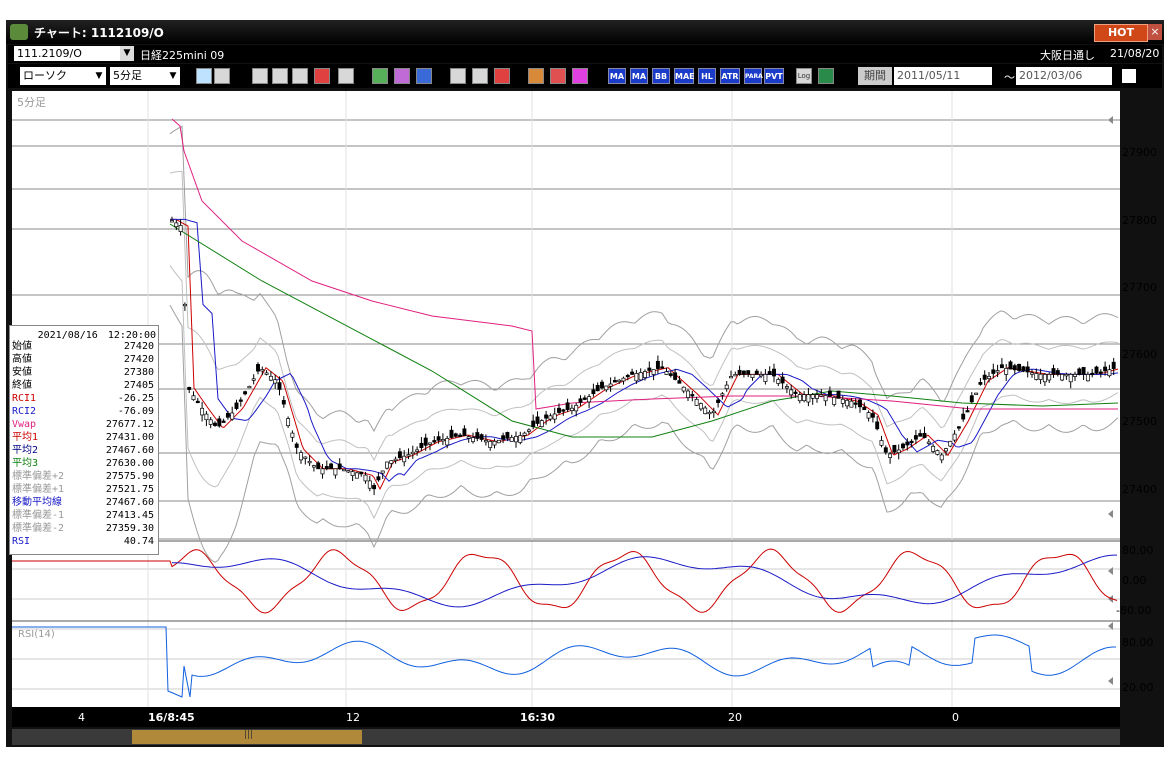  What do you see at coordinates (943, 76) in the screenshot?
I see `date-from-field: 2011/05/11` at bounding box center [943, 76].